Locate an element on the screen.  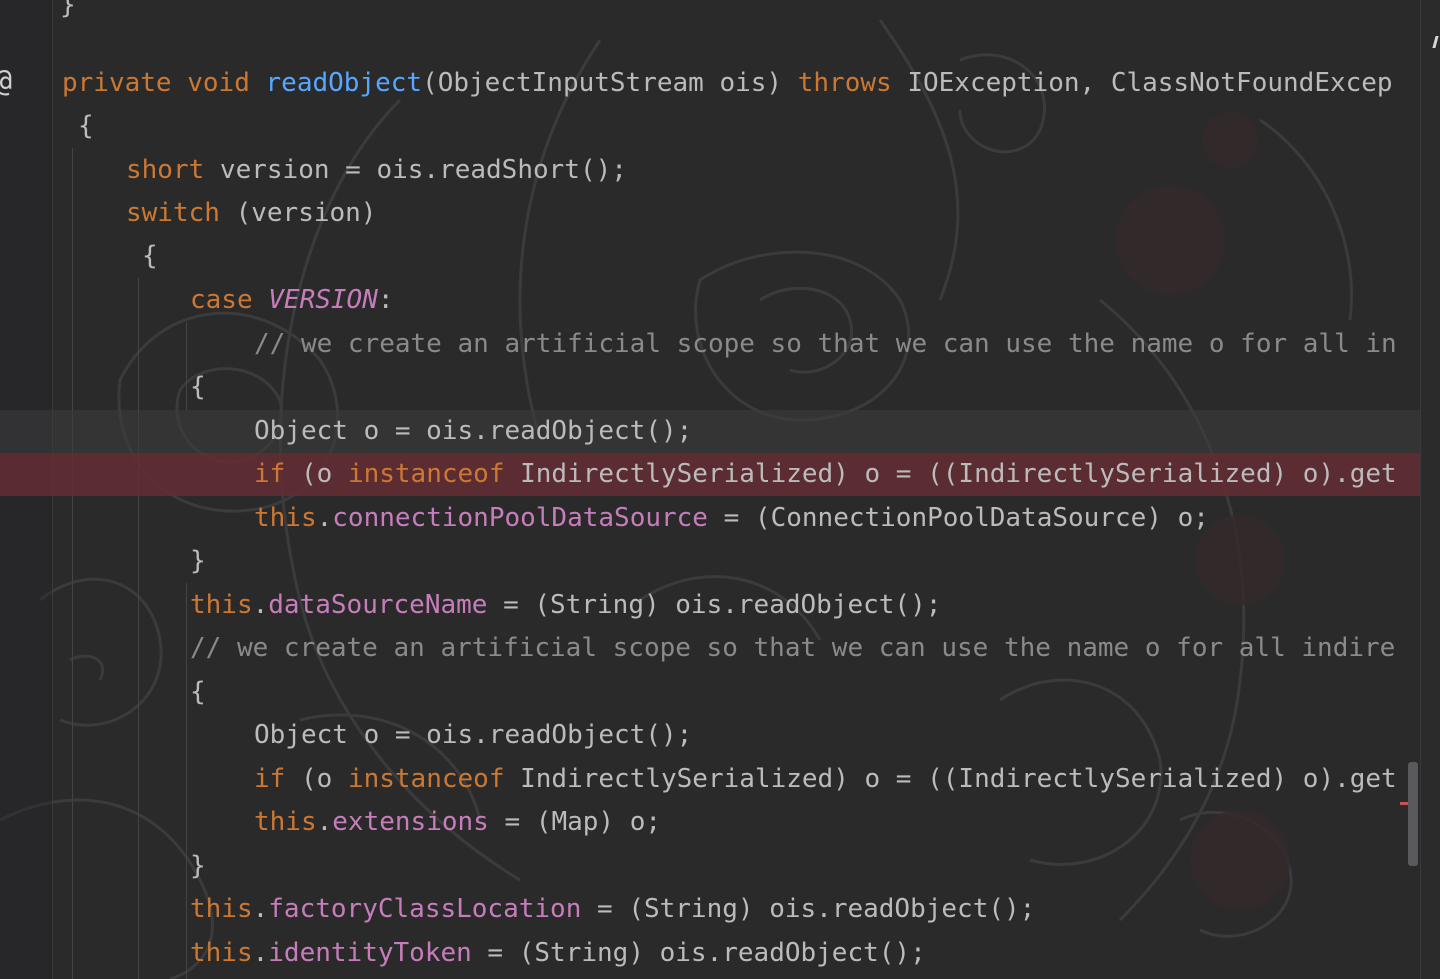
code-text: switch (version) is located at coordinates (251, 213).